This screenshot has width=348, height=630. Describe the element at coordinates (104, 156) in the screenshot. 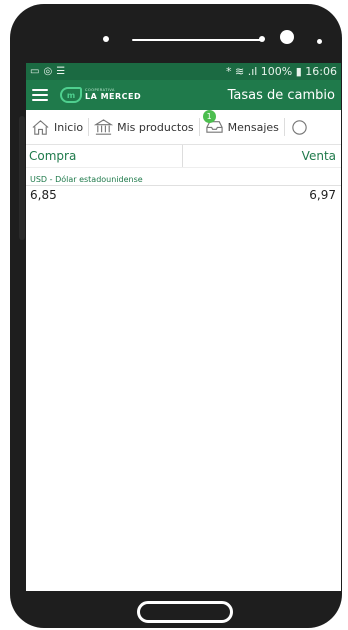

I see `col-buy-header: Compra` at that location.